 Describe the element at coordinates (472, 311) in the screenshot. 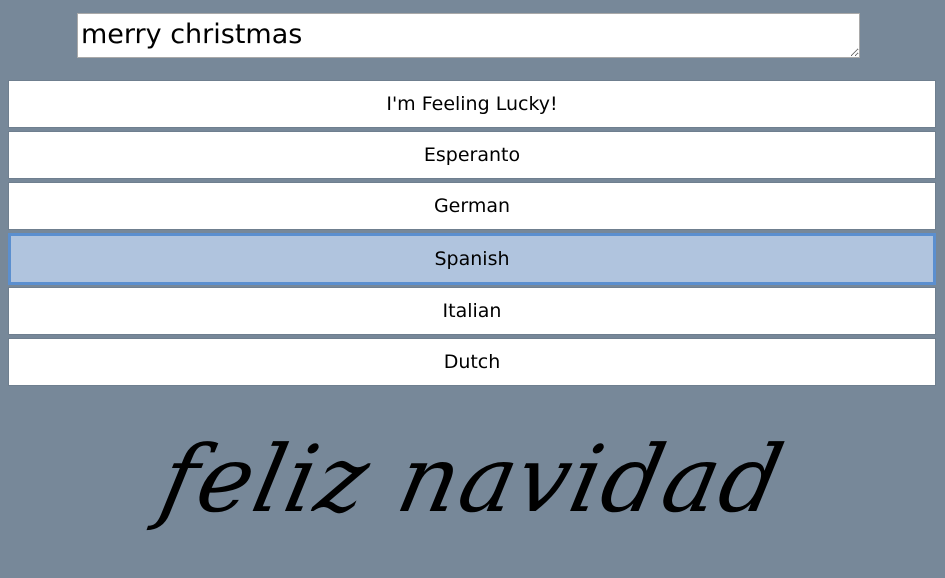

I see `language-button-italian: Italian` at that location.